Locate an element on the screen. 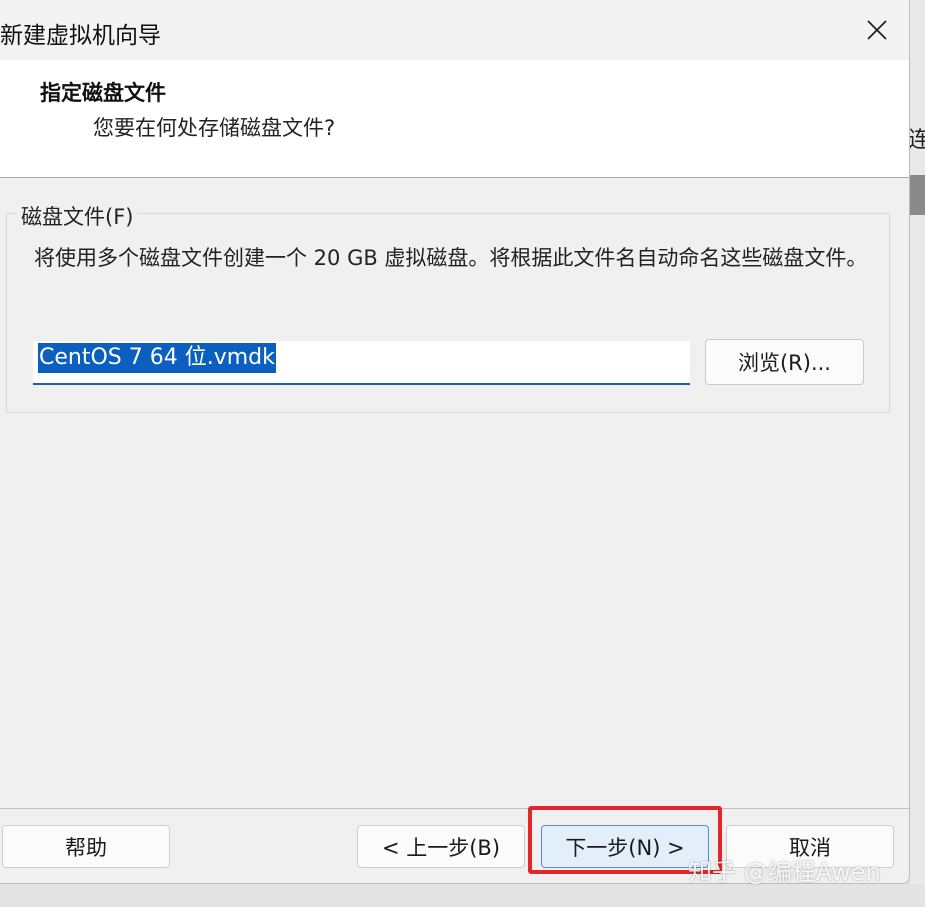 The height and width of the screenshot is (907, 925). disk-filename-selected-text: CentOS 7 64 位.vmdk is located at coordinates (157, 358).